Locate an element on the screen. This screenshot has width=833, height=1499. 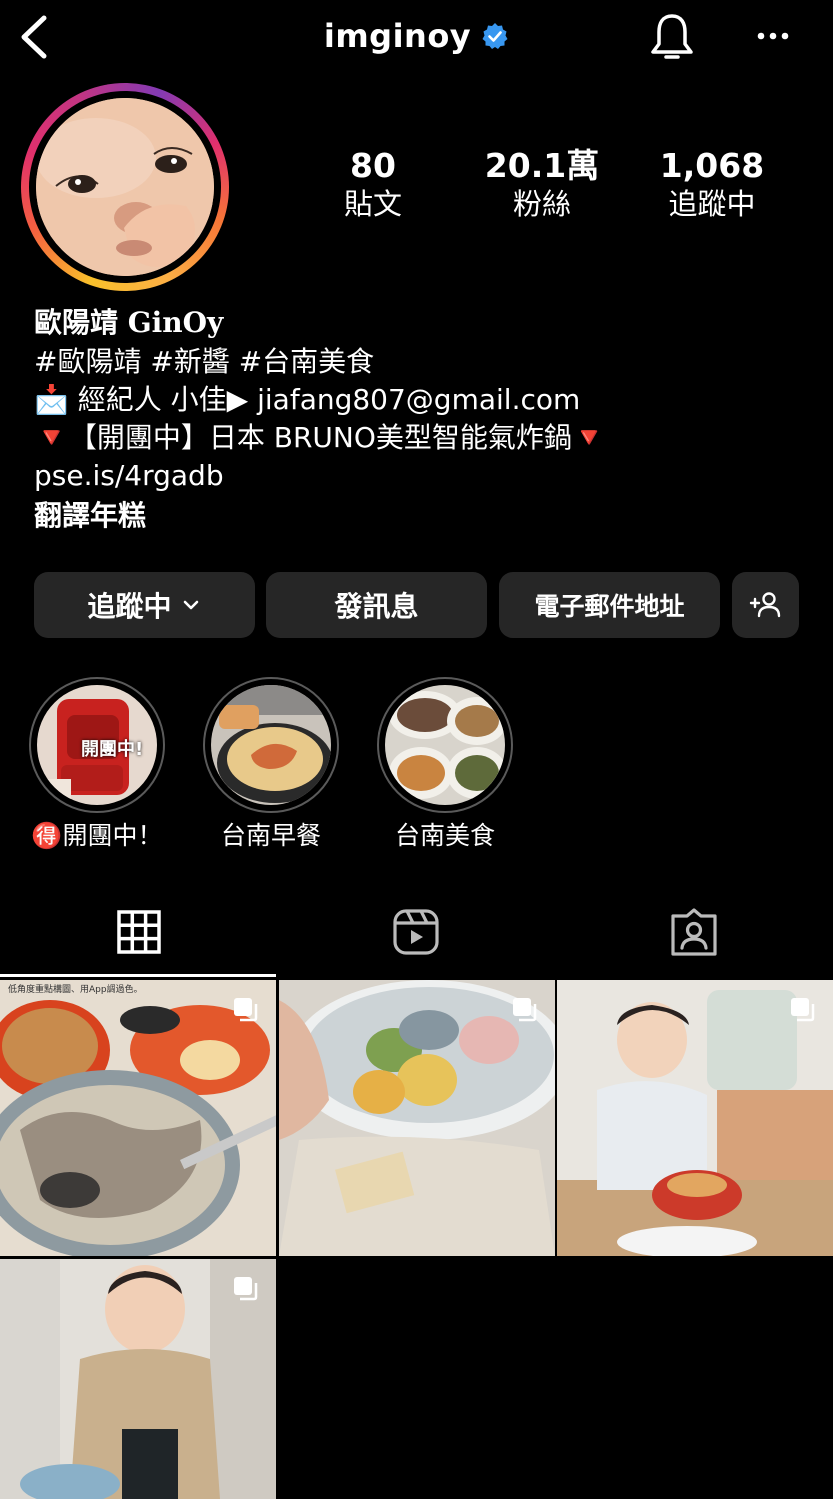
highlight-label: 🉐開團中！ is located at coordinates (97, 835).